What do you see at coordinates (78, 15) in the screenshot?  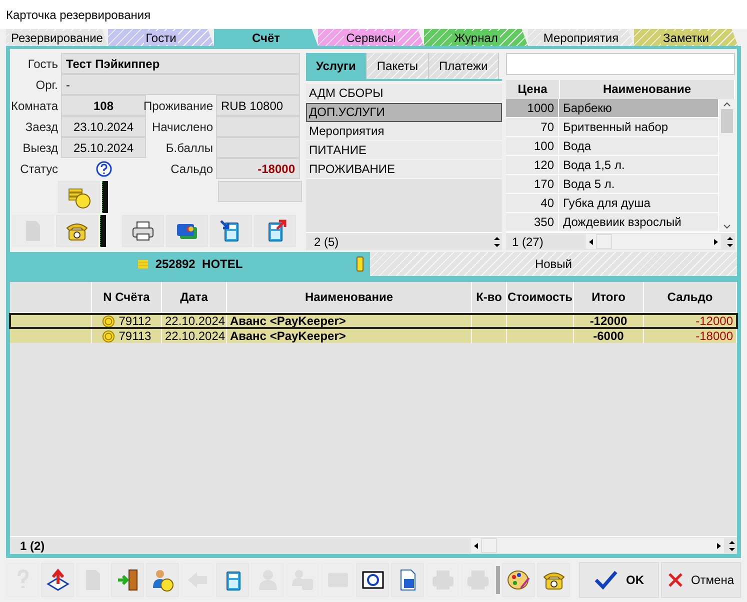 I see `window-title: Карточка резервирования` at bounding box center [78, 15].